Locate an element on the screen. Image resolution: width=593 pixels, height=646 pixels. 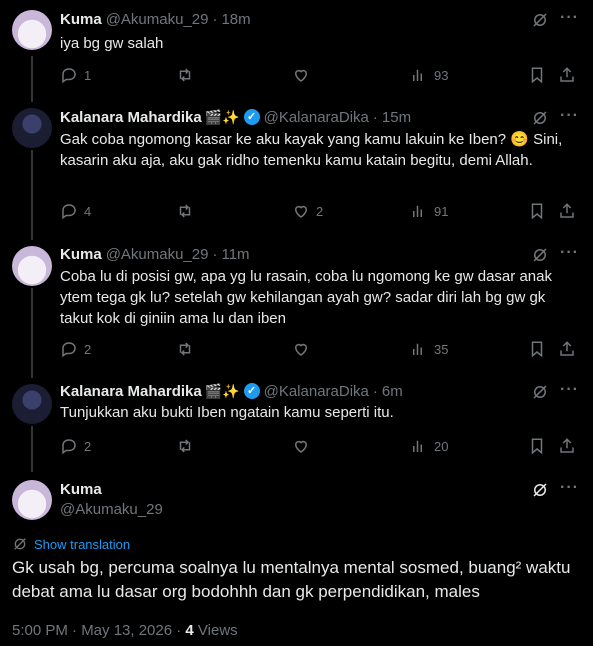
reply-button: 4 is located at coordinates (75, 211).